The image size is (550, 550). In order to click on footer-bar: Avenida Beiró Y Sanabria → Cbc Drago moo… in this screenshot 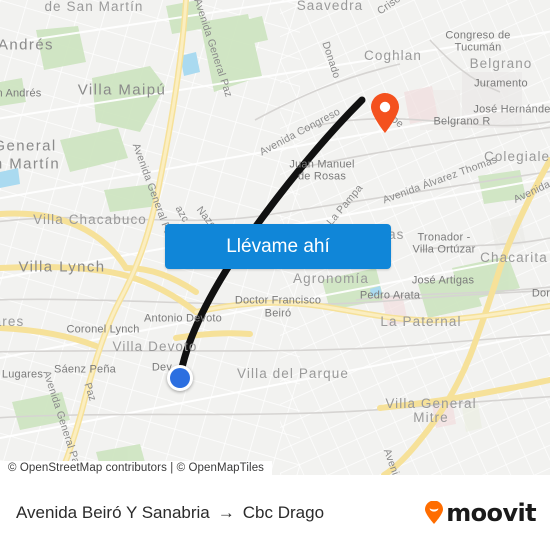, I will do `click(275, 512)`.